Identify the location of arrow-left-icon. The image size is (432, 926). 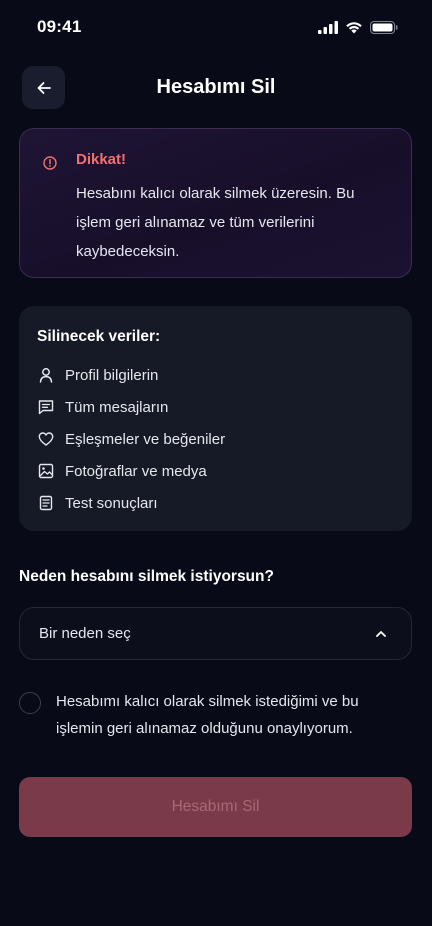
(44, 87).